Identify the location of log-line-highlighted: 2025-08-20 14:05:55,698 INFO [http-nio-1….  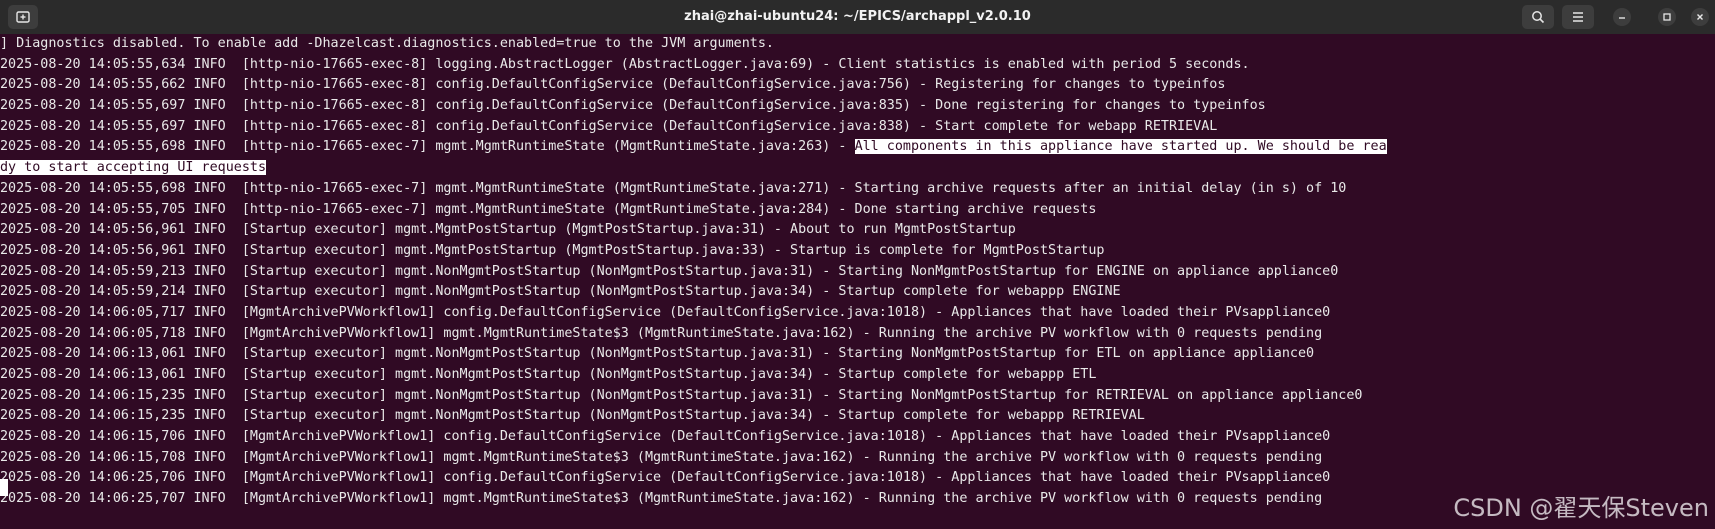
(857, 147).